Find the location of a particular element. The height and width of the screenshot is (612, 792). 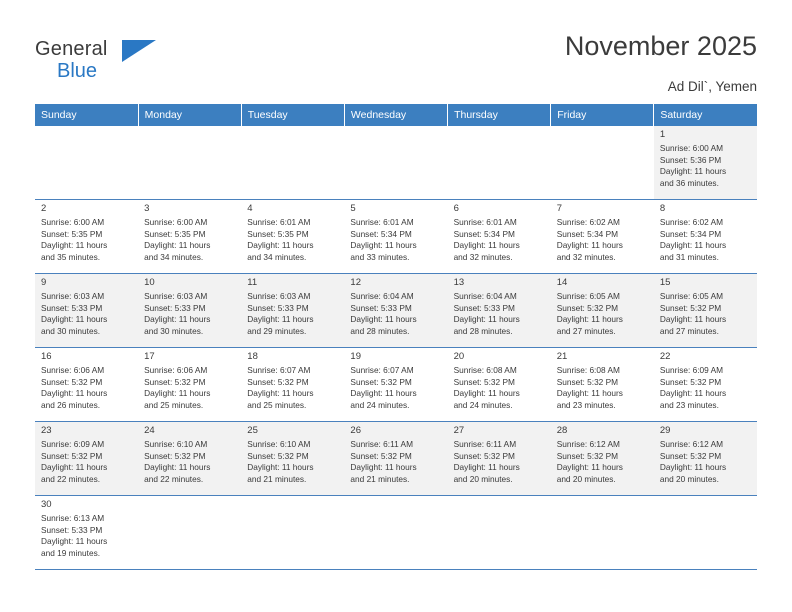

triangle-flag-icon is located at coordinates (139, 51).